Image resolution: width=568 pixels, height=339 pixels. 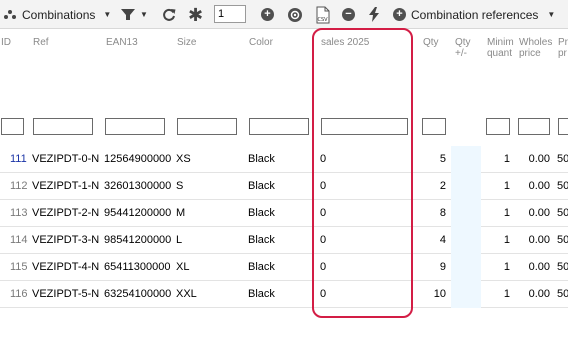 What do you see at coordinates (135, 126) in the screenshot?
I see `filter-input-ean13` at bounding box center [135, 126].